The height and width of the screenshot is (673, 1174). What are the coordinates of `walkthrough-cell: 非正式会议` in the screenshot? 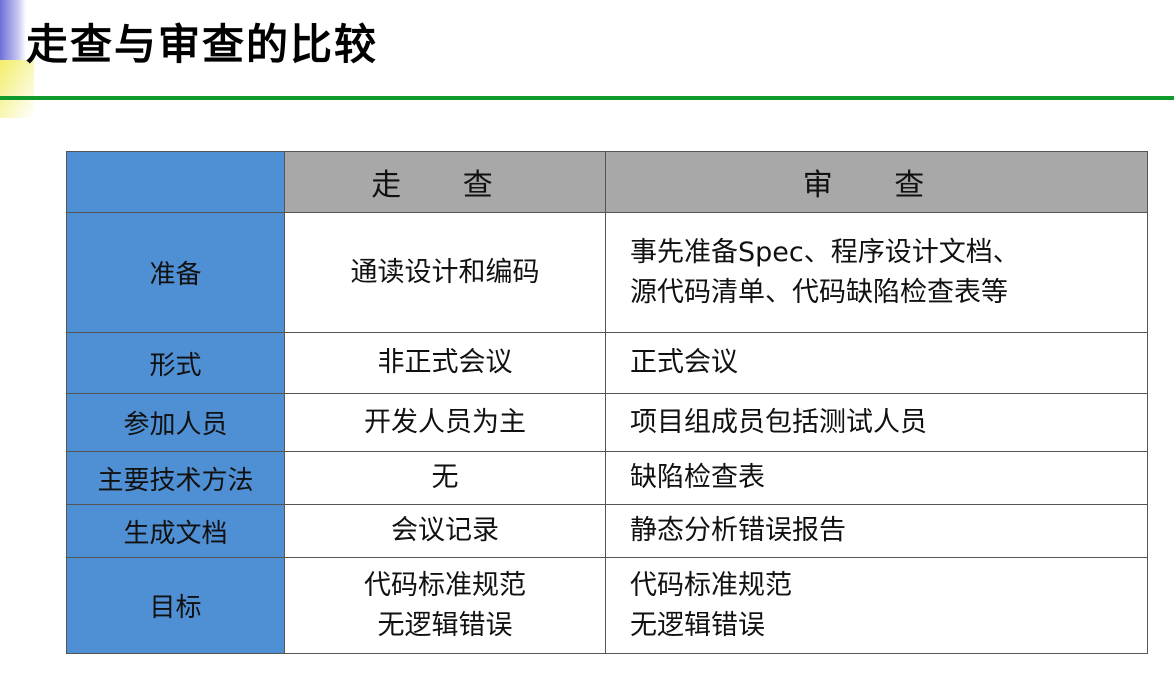 It's located at (445, 363).